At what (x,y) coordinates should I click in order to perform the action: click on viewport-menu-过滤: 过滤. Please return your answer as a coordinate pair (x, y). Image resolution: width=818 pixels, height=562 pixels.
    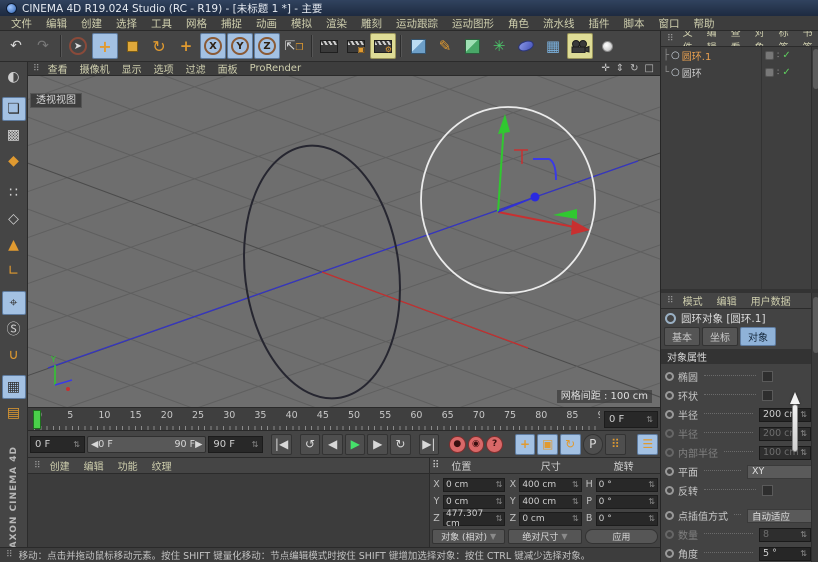
    Looking at the image, I should click on (196, 68).